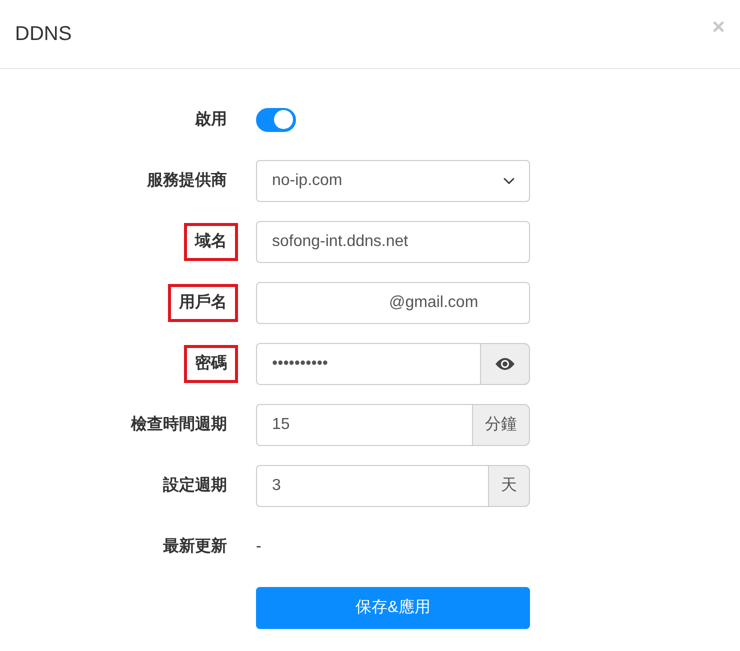  Describe the element at coordinates (179, 424) in the screenshot. I see `field-label: 檢查時間週期` at that location.